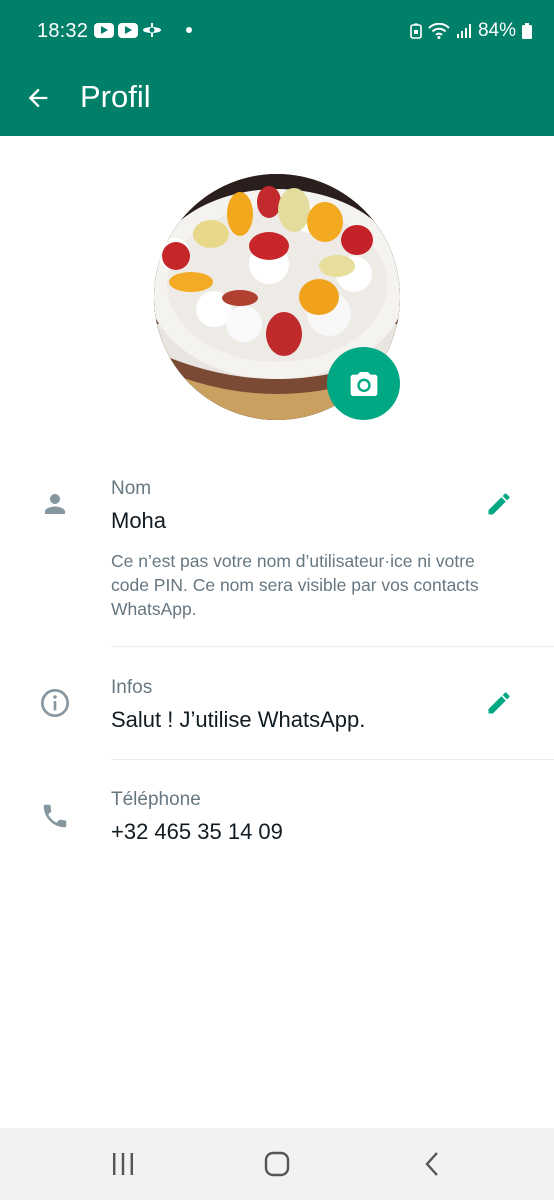 This screenshot has width=554, height=1200. Describe the element at coordinates (238, 719) in the screenshot. I see `about-value: Salut ! J’utilise WhatsApp.` at that location.